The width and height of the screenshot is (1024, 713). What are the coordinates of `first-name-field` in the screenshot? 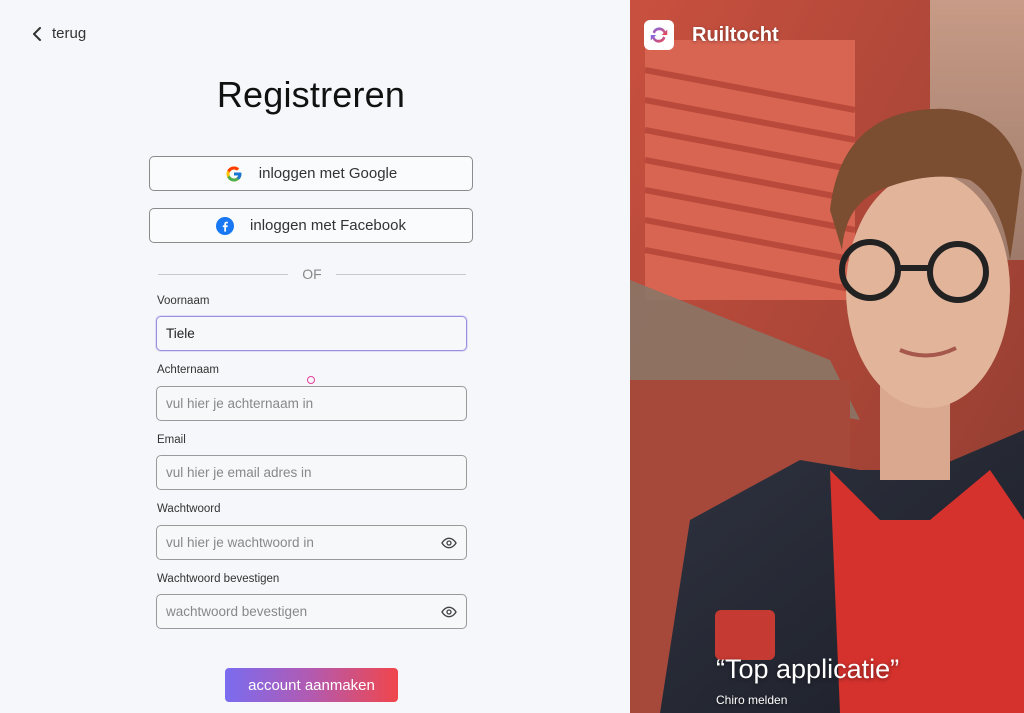 It's located at (311, 333).